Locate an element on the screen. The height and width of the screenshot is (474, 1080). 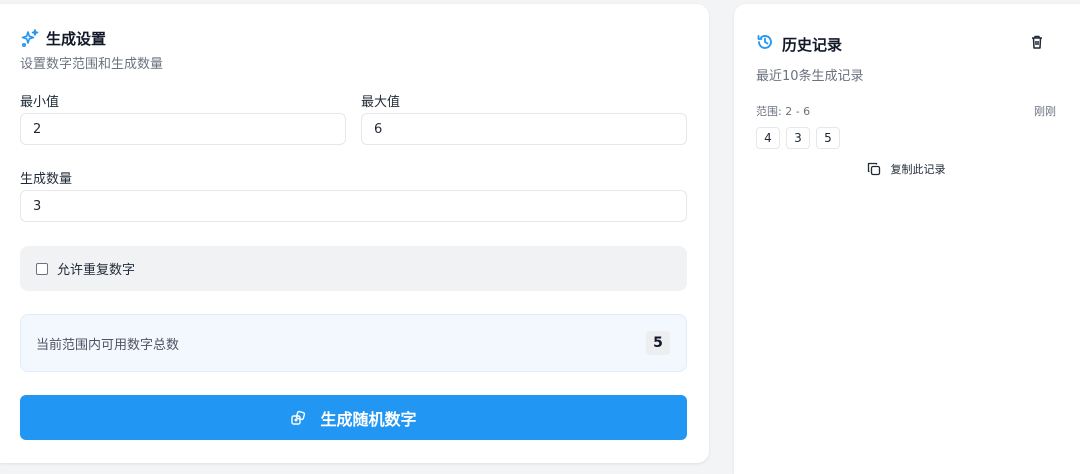
record-number: 3 is located at coordinates (798, 138).